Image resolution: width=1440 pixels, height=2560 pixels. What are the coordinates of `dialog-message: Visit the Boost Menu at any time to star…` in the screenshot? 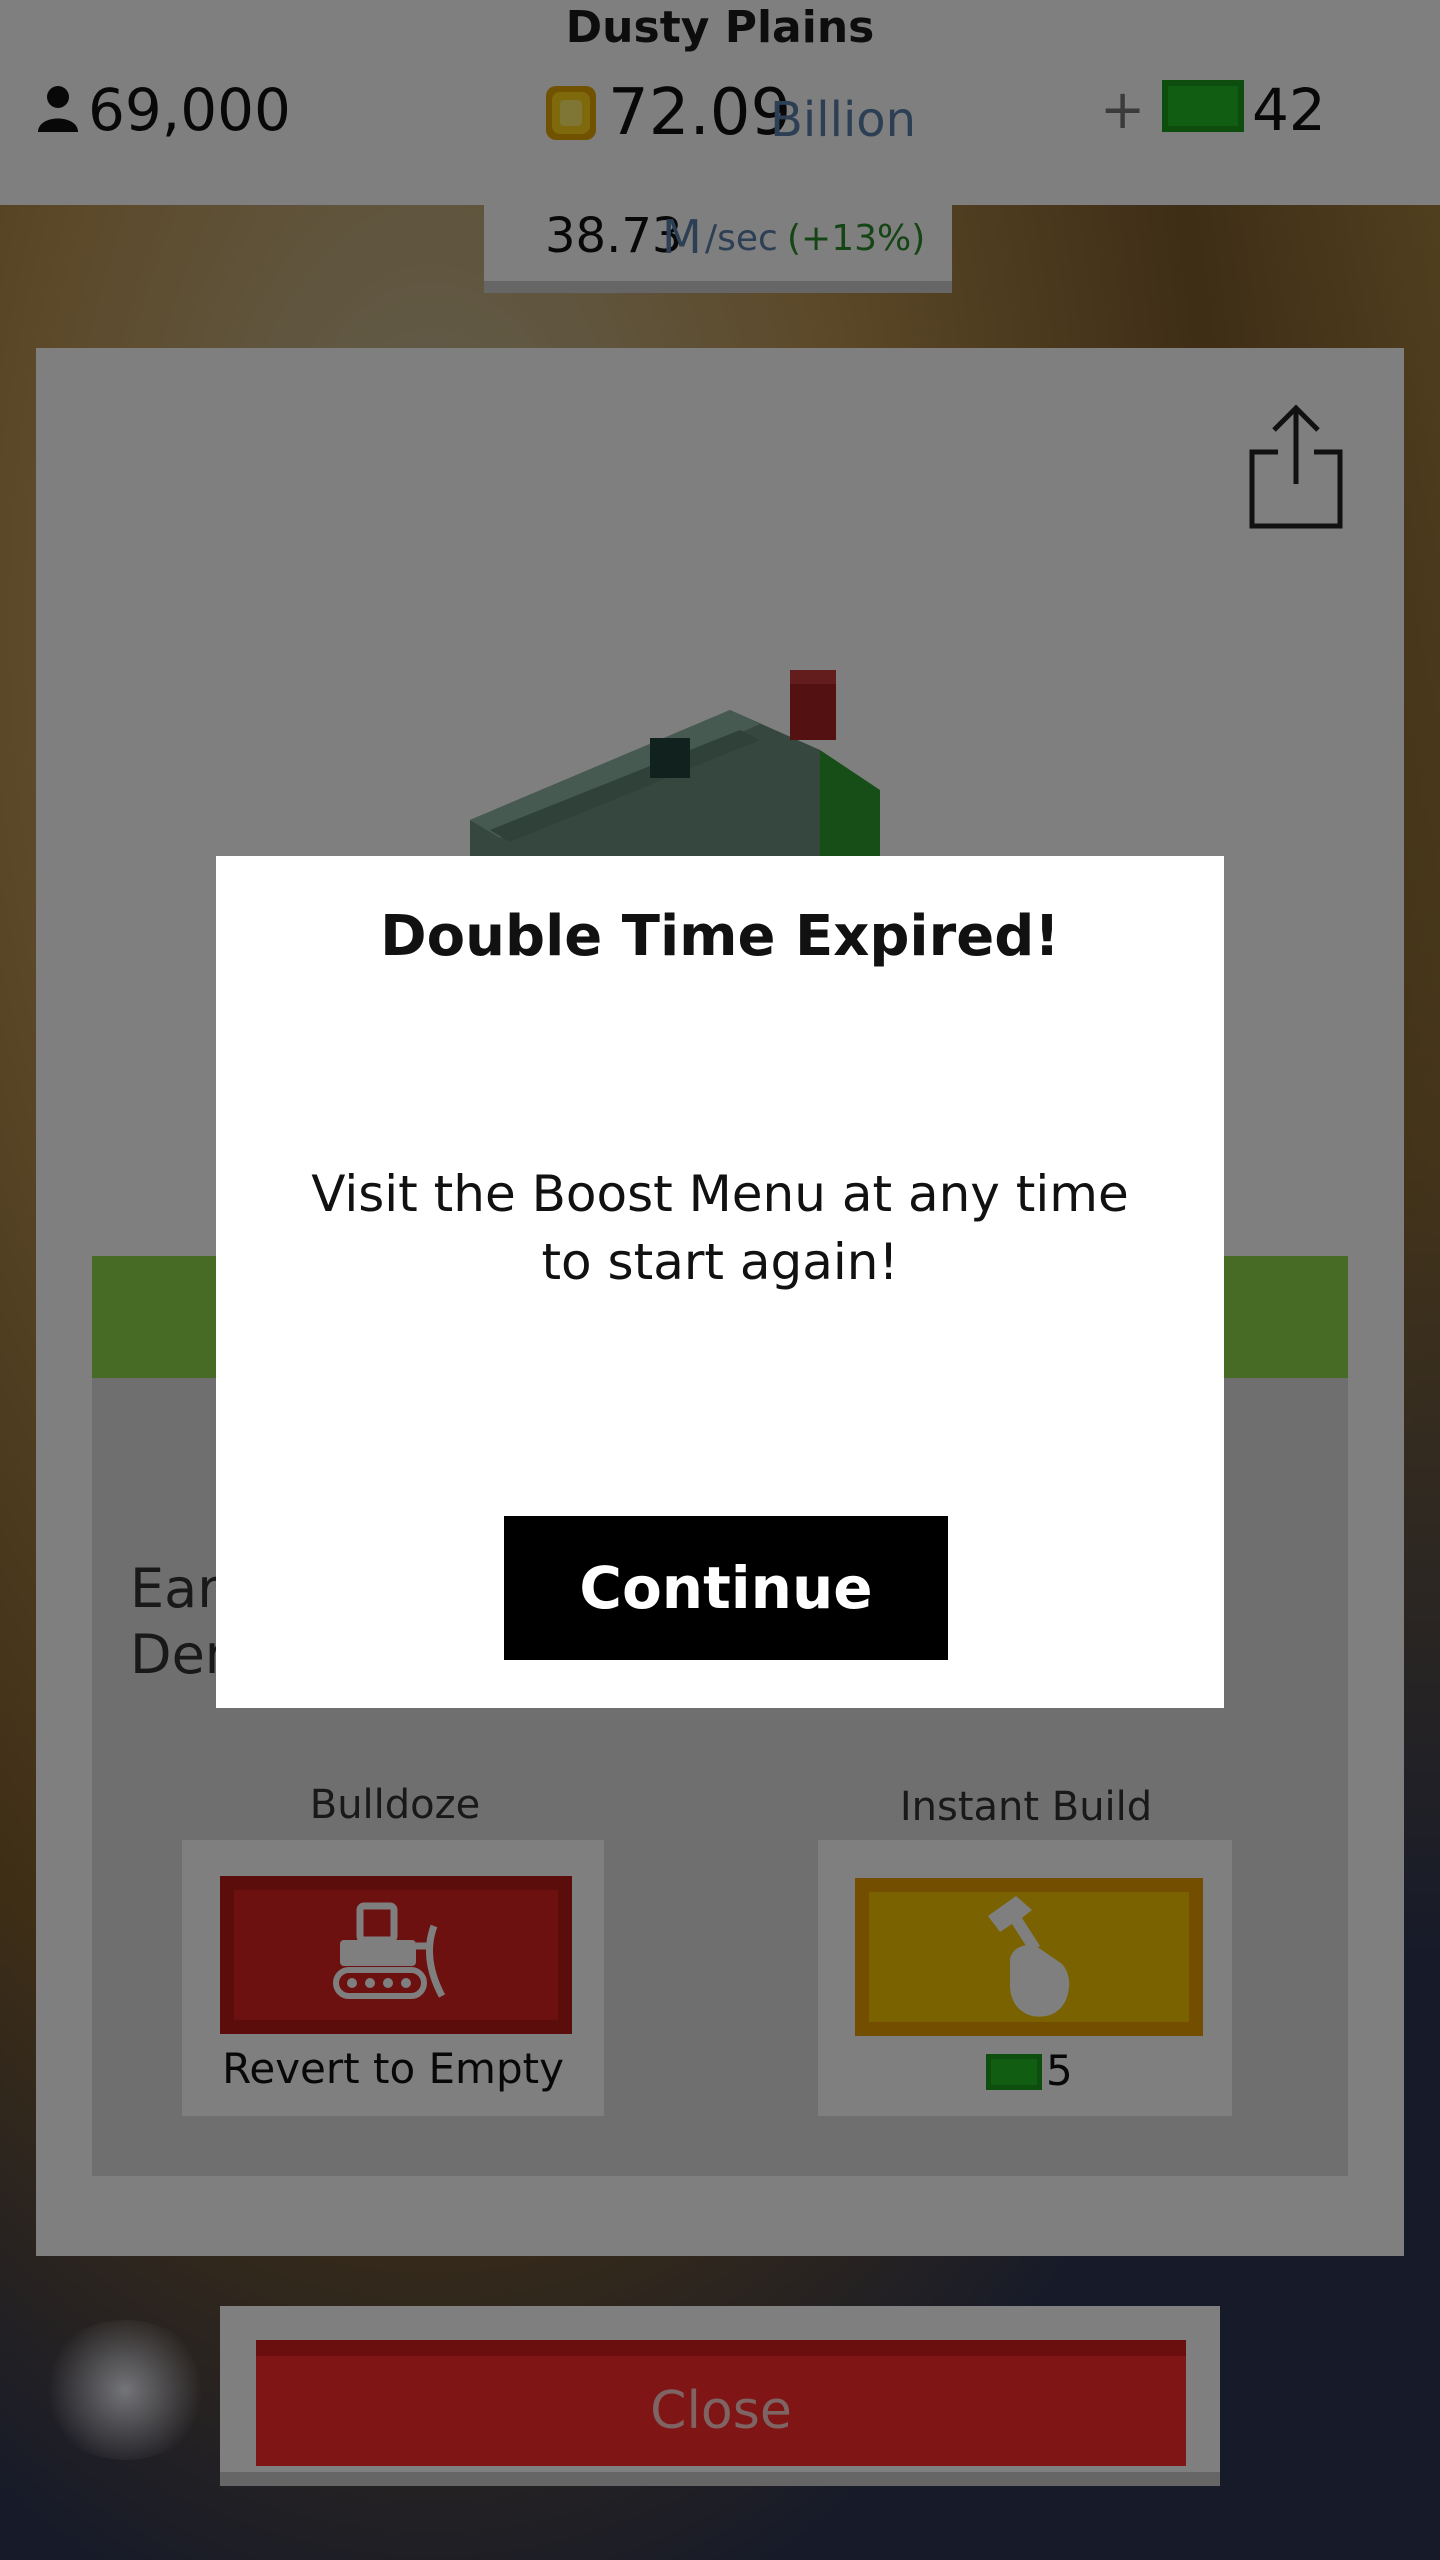 It's located at (720, 1228).